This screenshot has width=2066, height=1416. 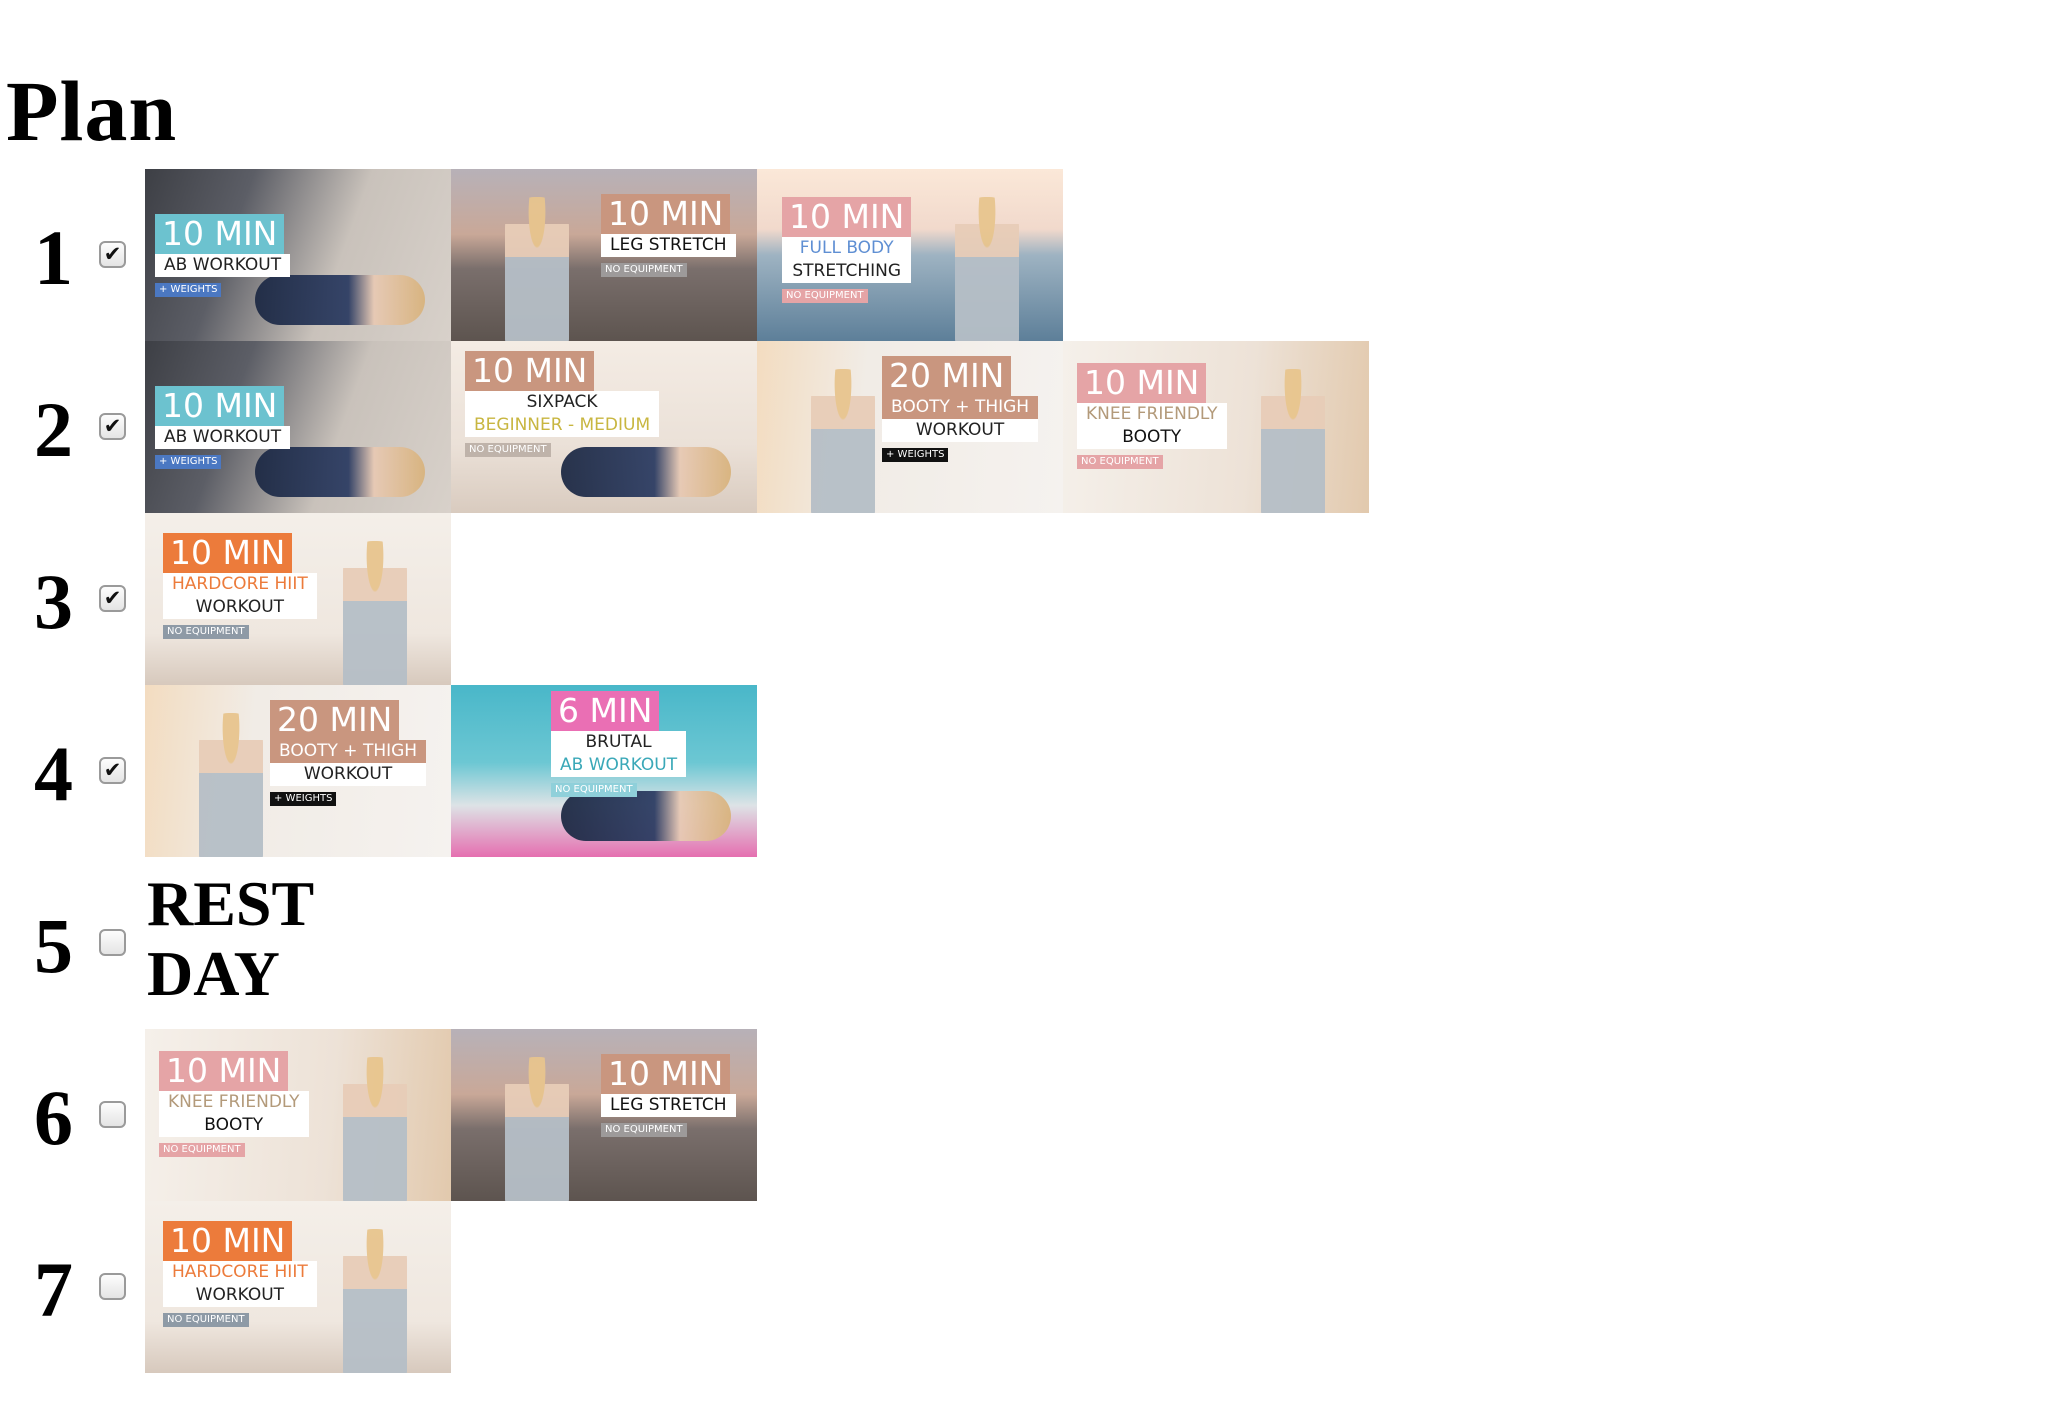 I want to click on video-title-block: 10 MIN FULL BODY STRETCHING NO EQUIPMENT, so click(x=847, y=250).